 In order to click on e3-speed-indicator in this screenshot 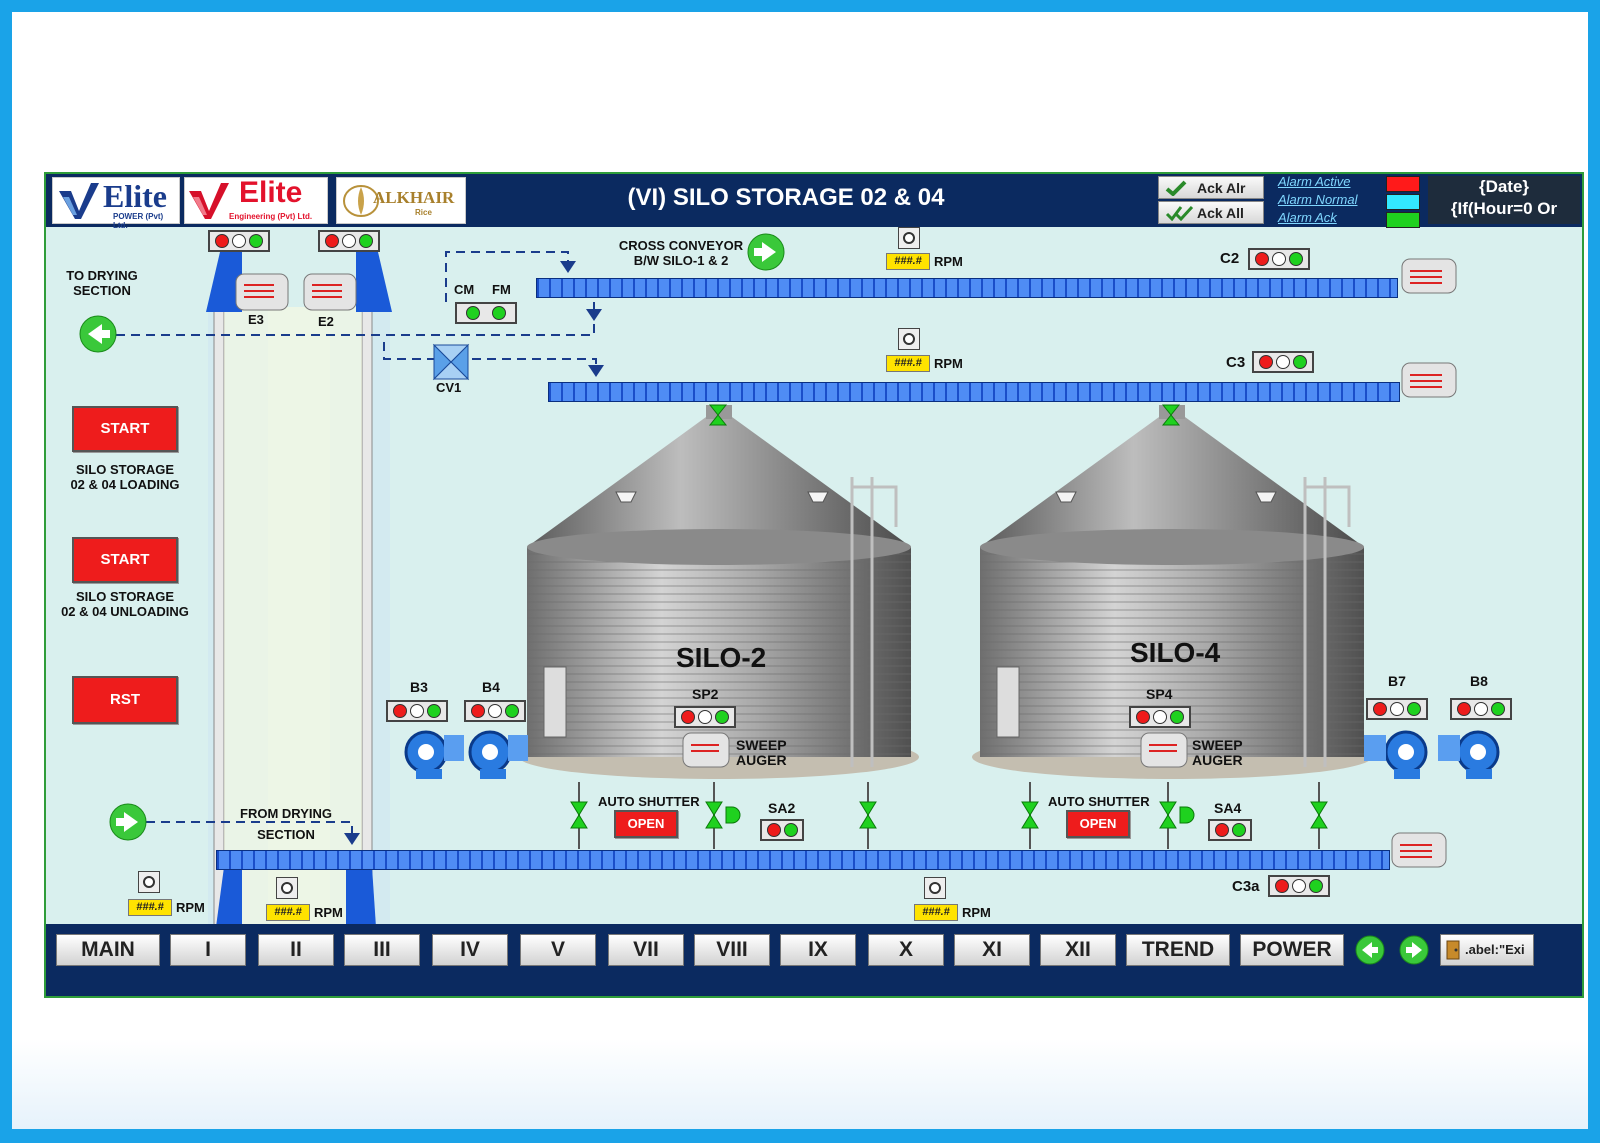, I will do `click(149, 882)`.